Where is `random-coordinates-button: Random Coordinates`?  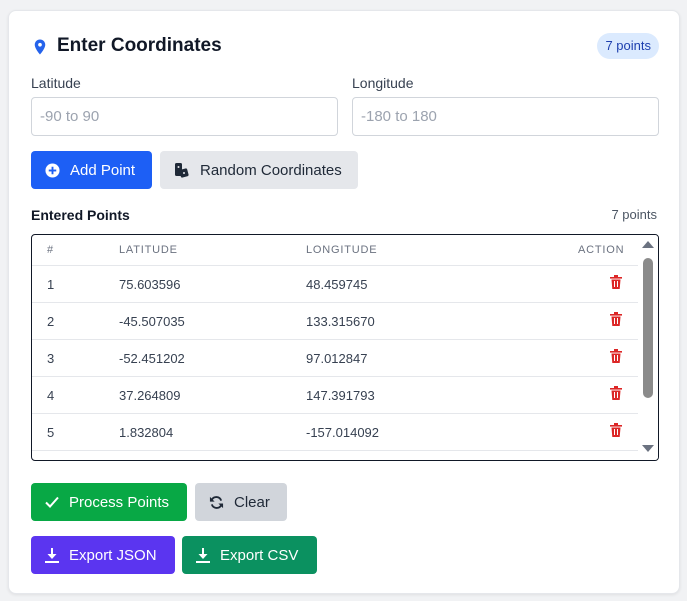
random-coordinates-button: Random Coordinates is located at coordinates (259, 170).